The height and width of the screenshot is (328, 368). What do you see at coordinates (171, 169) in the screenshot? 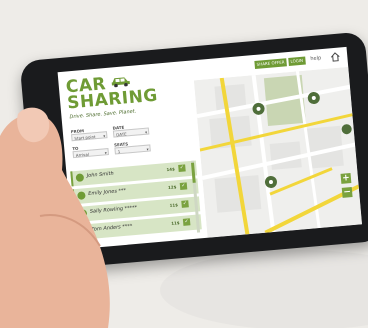
I see `ride-price: 14$` at bounding box center [171, 169].